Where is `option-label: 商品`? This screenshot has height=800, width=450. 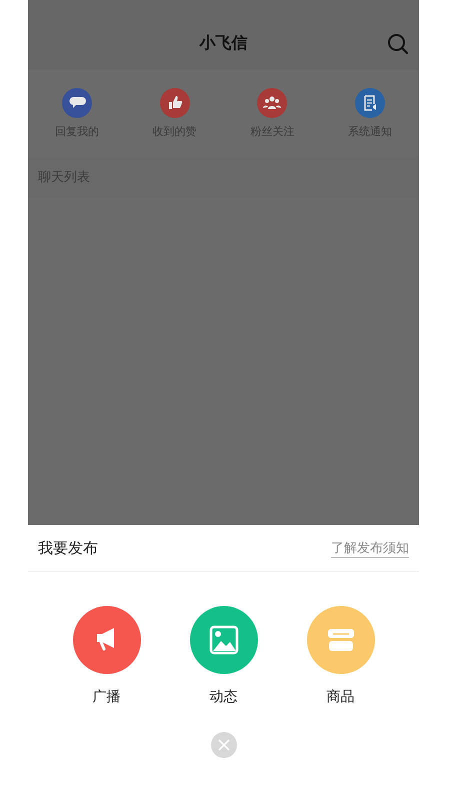
option-label: 商品 is located at coordinates (340, 697).